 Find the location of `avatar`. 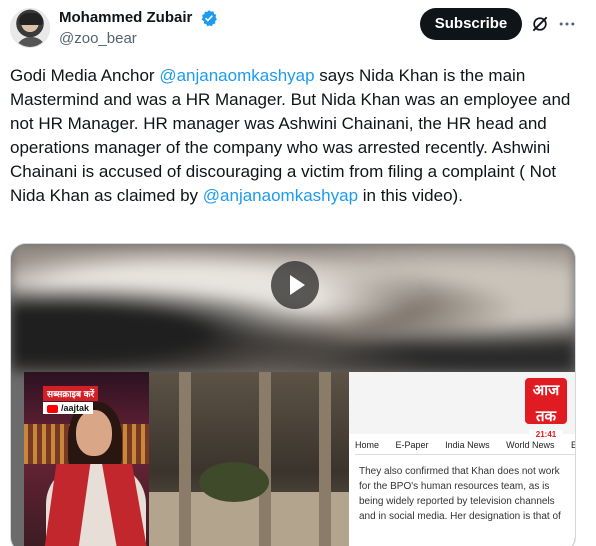

avatar is located at coordinates (30, 28).